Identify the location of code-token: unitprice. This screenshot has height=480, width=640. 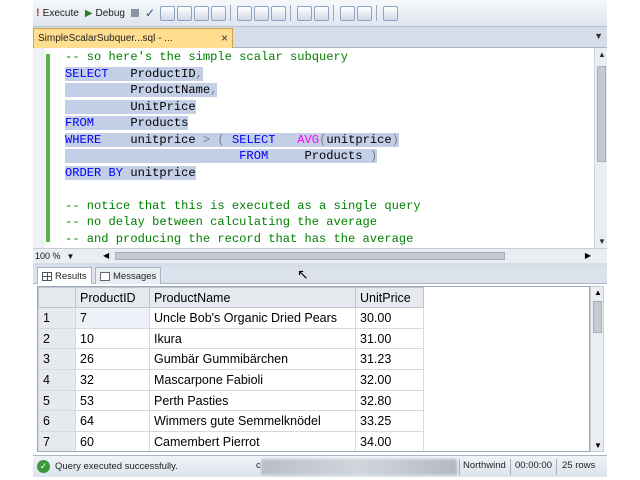
(159, 172).